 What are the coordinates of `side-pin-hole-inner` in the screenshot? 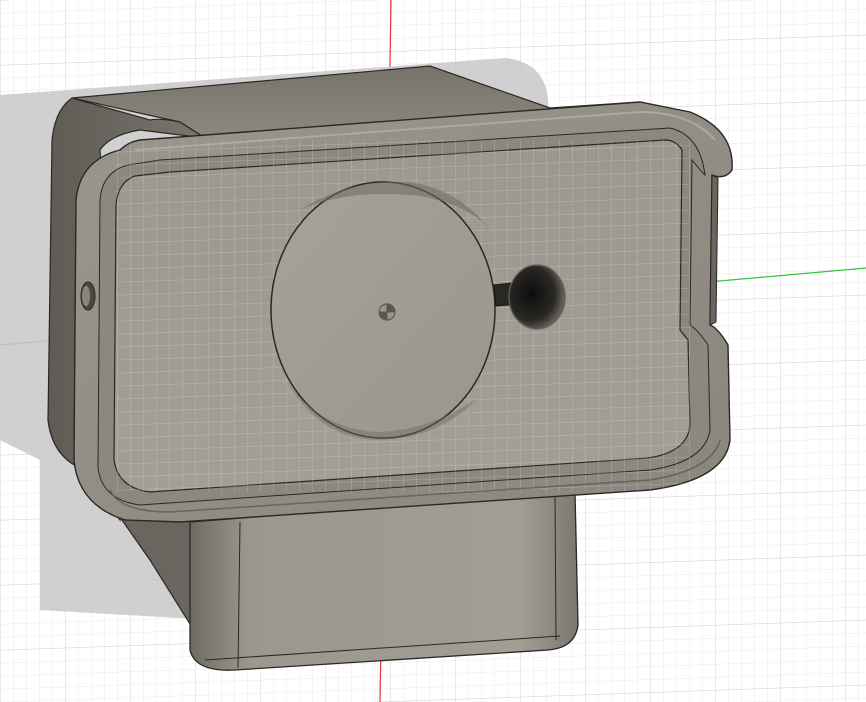 It's located at (86, 296).